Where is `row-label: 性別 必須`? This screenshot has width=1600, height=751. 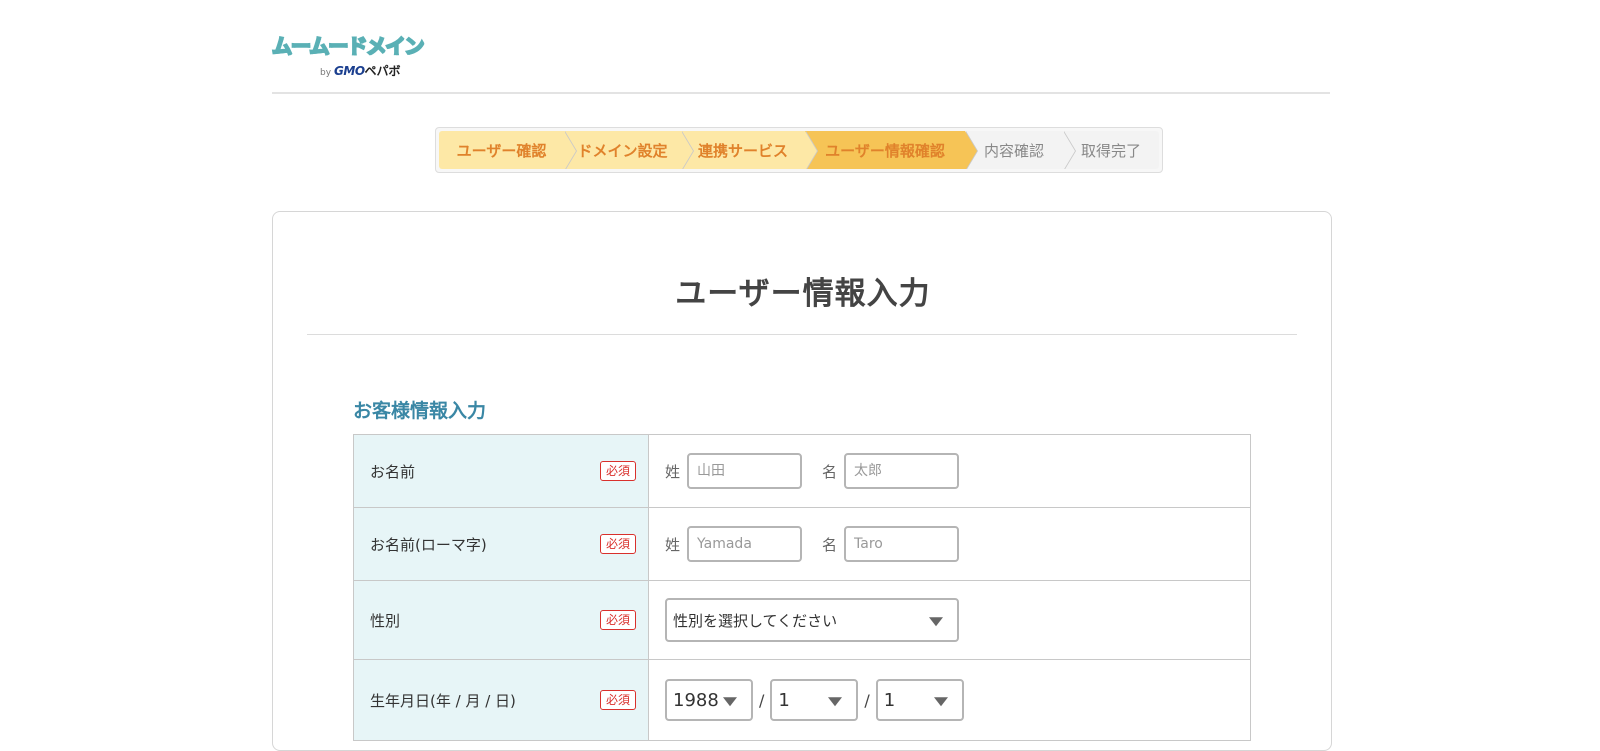 row-label: 性別 必須 is located at coordinates (501, 620).